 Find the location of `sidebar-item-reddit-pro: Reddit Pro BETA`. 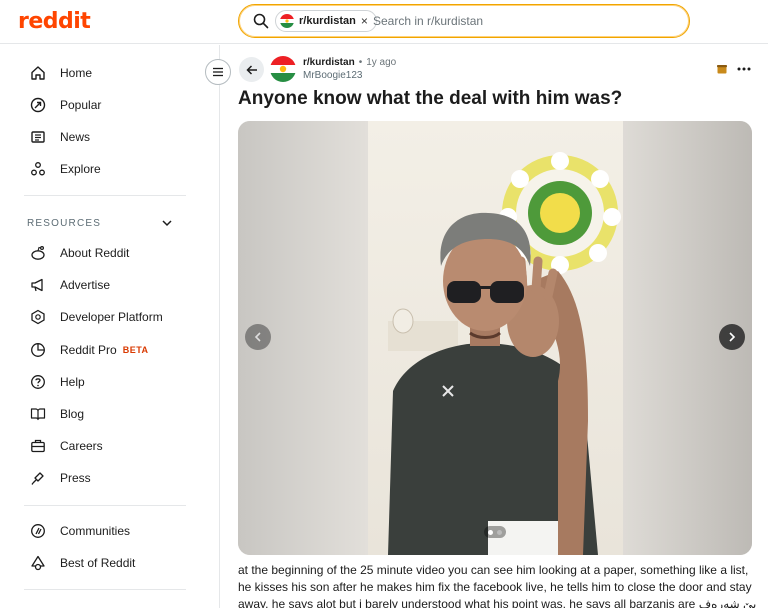

sidebar-item-reddit-pro: Reddit Pro BETA is located at coordinates (89, 350).